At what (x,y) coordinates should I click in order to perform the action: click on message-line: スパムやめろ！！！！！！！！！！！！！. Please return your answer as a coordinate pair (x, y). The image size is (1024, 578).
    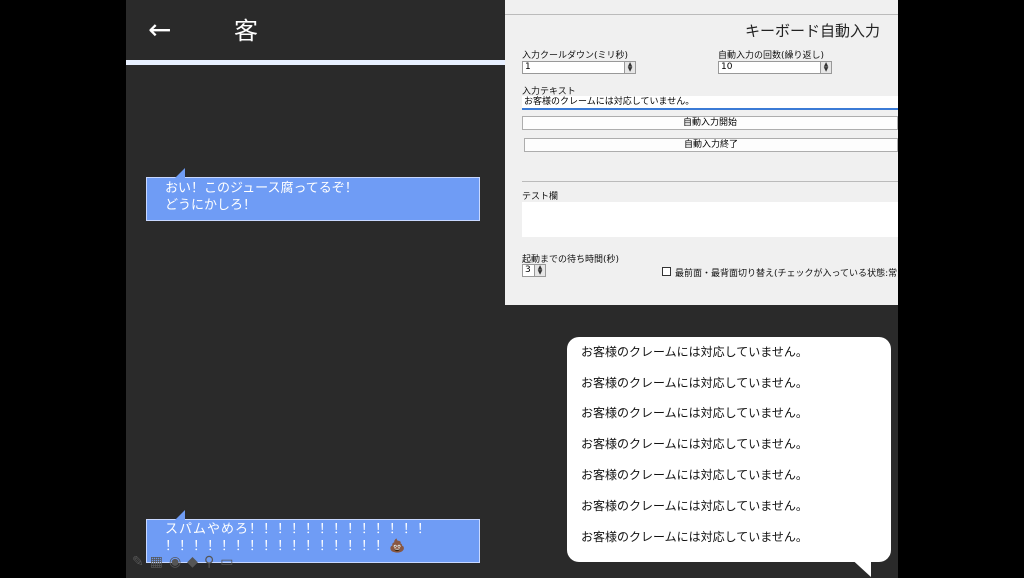
    Looking at the image, I should click on (298, 529).